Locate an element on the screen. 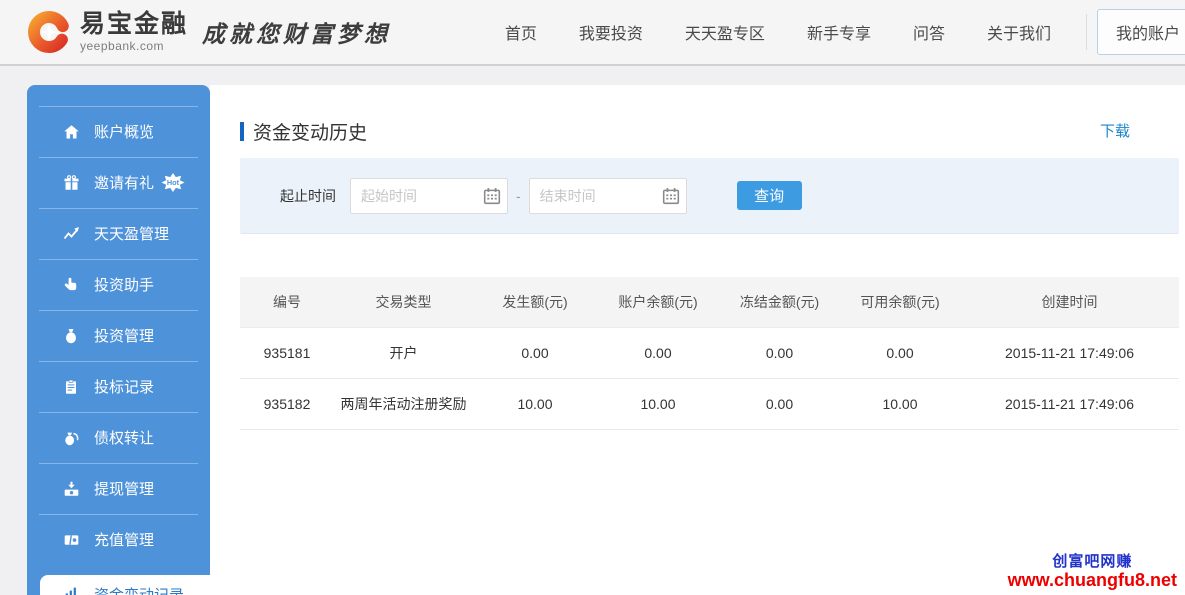 Image resolution: width=1185 pixels, height=595 pixels. sidebar-item-label: 提现管理 is located at coordinates (124, 489).